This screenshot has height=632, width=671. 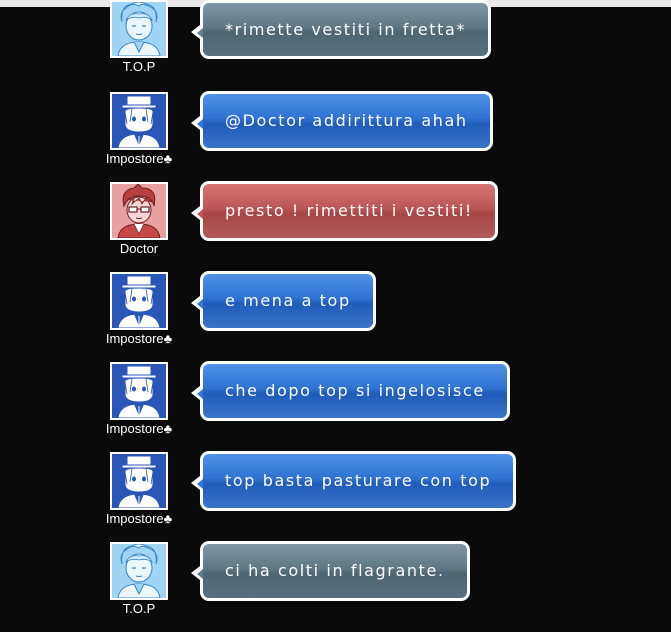 I want to click on message-text: *rimette vestiti in fretta*, so click(x=346, y=29).